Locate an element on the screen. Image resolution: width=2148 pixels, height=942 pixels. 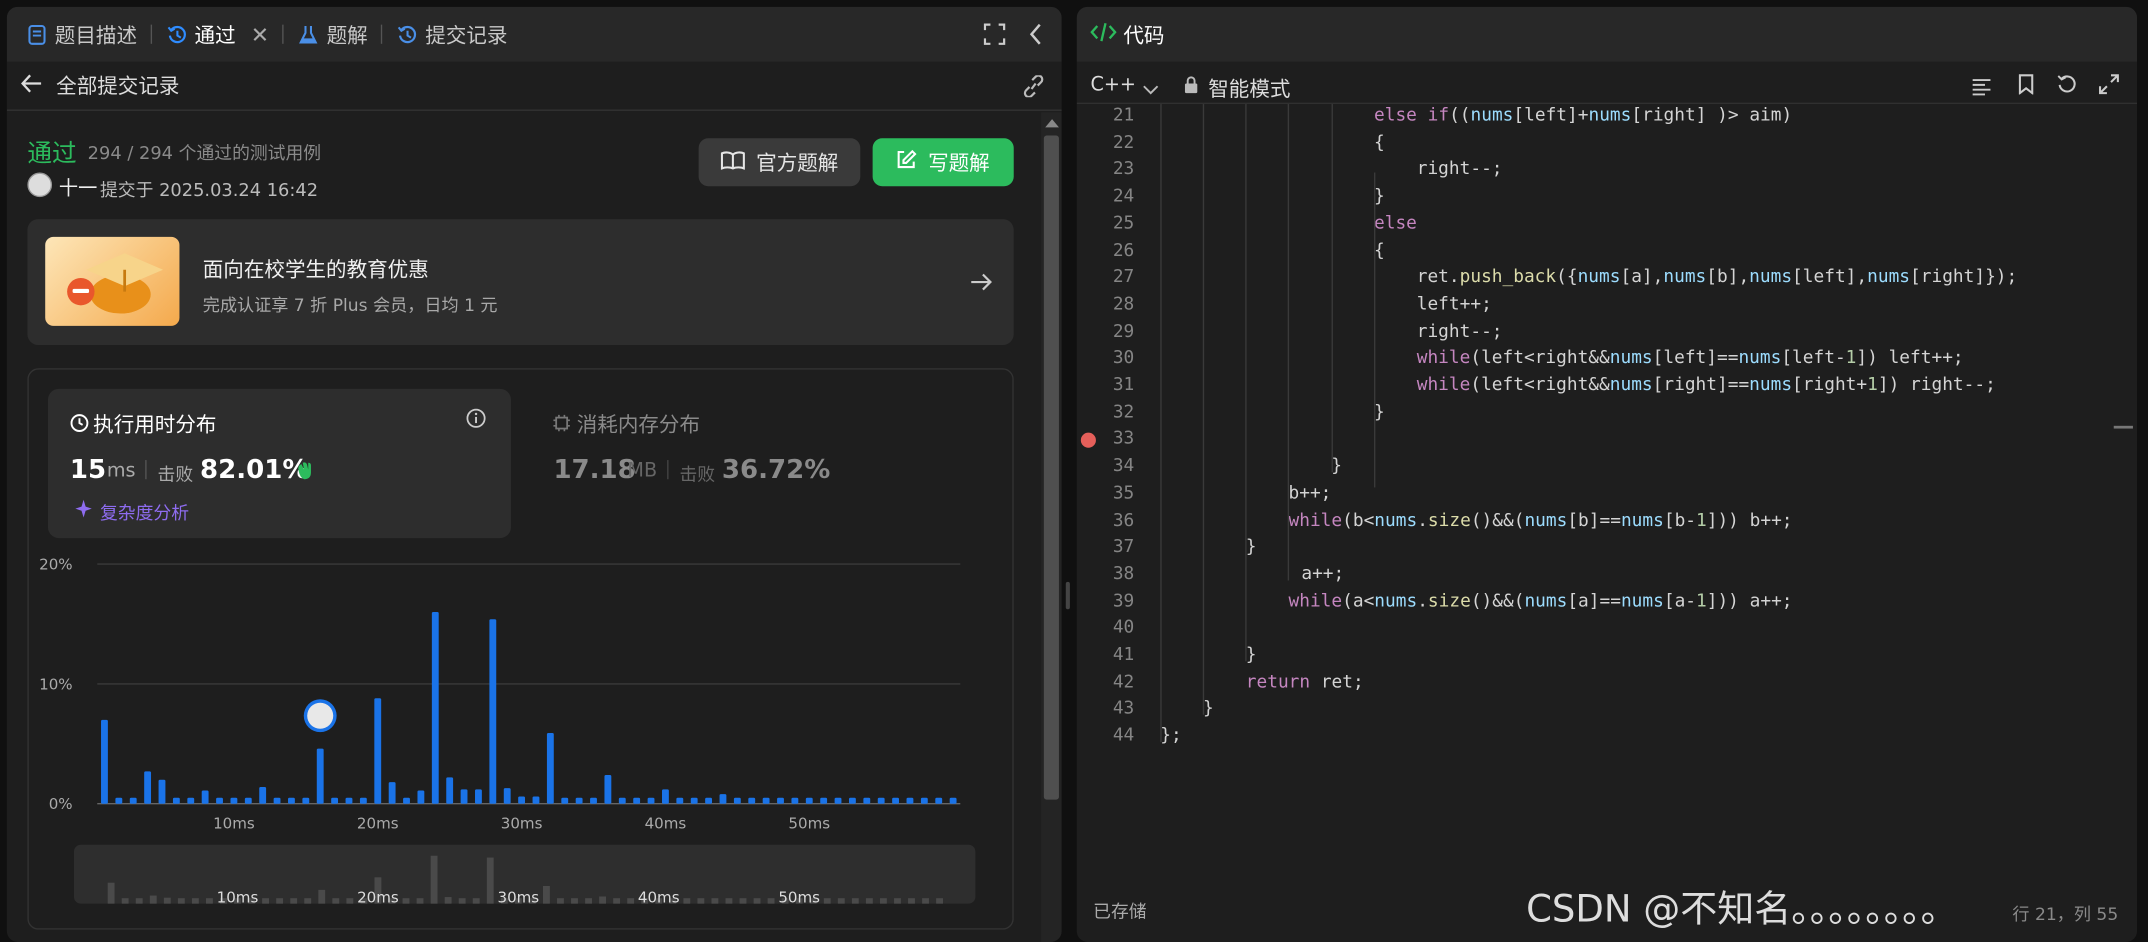
indent-guide is located at coordinates (1203, 409).